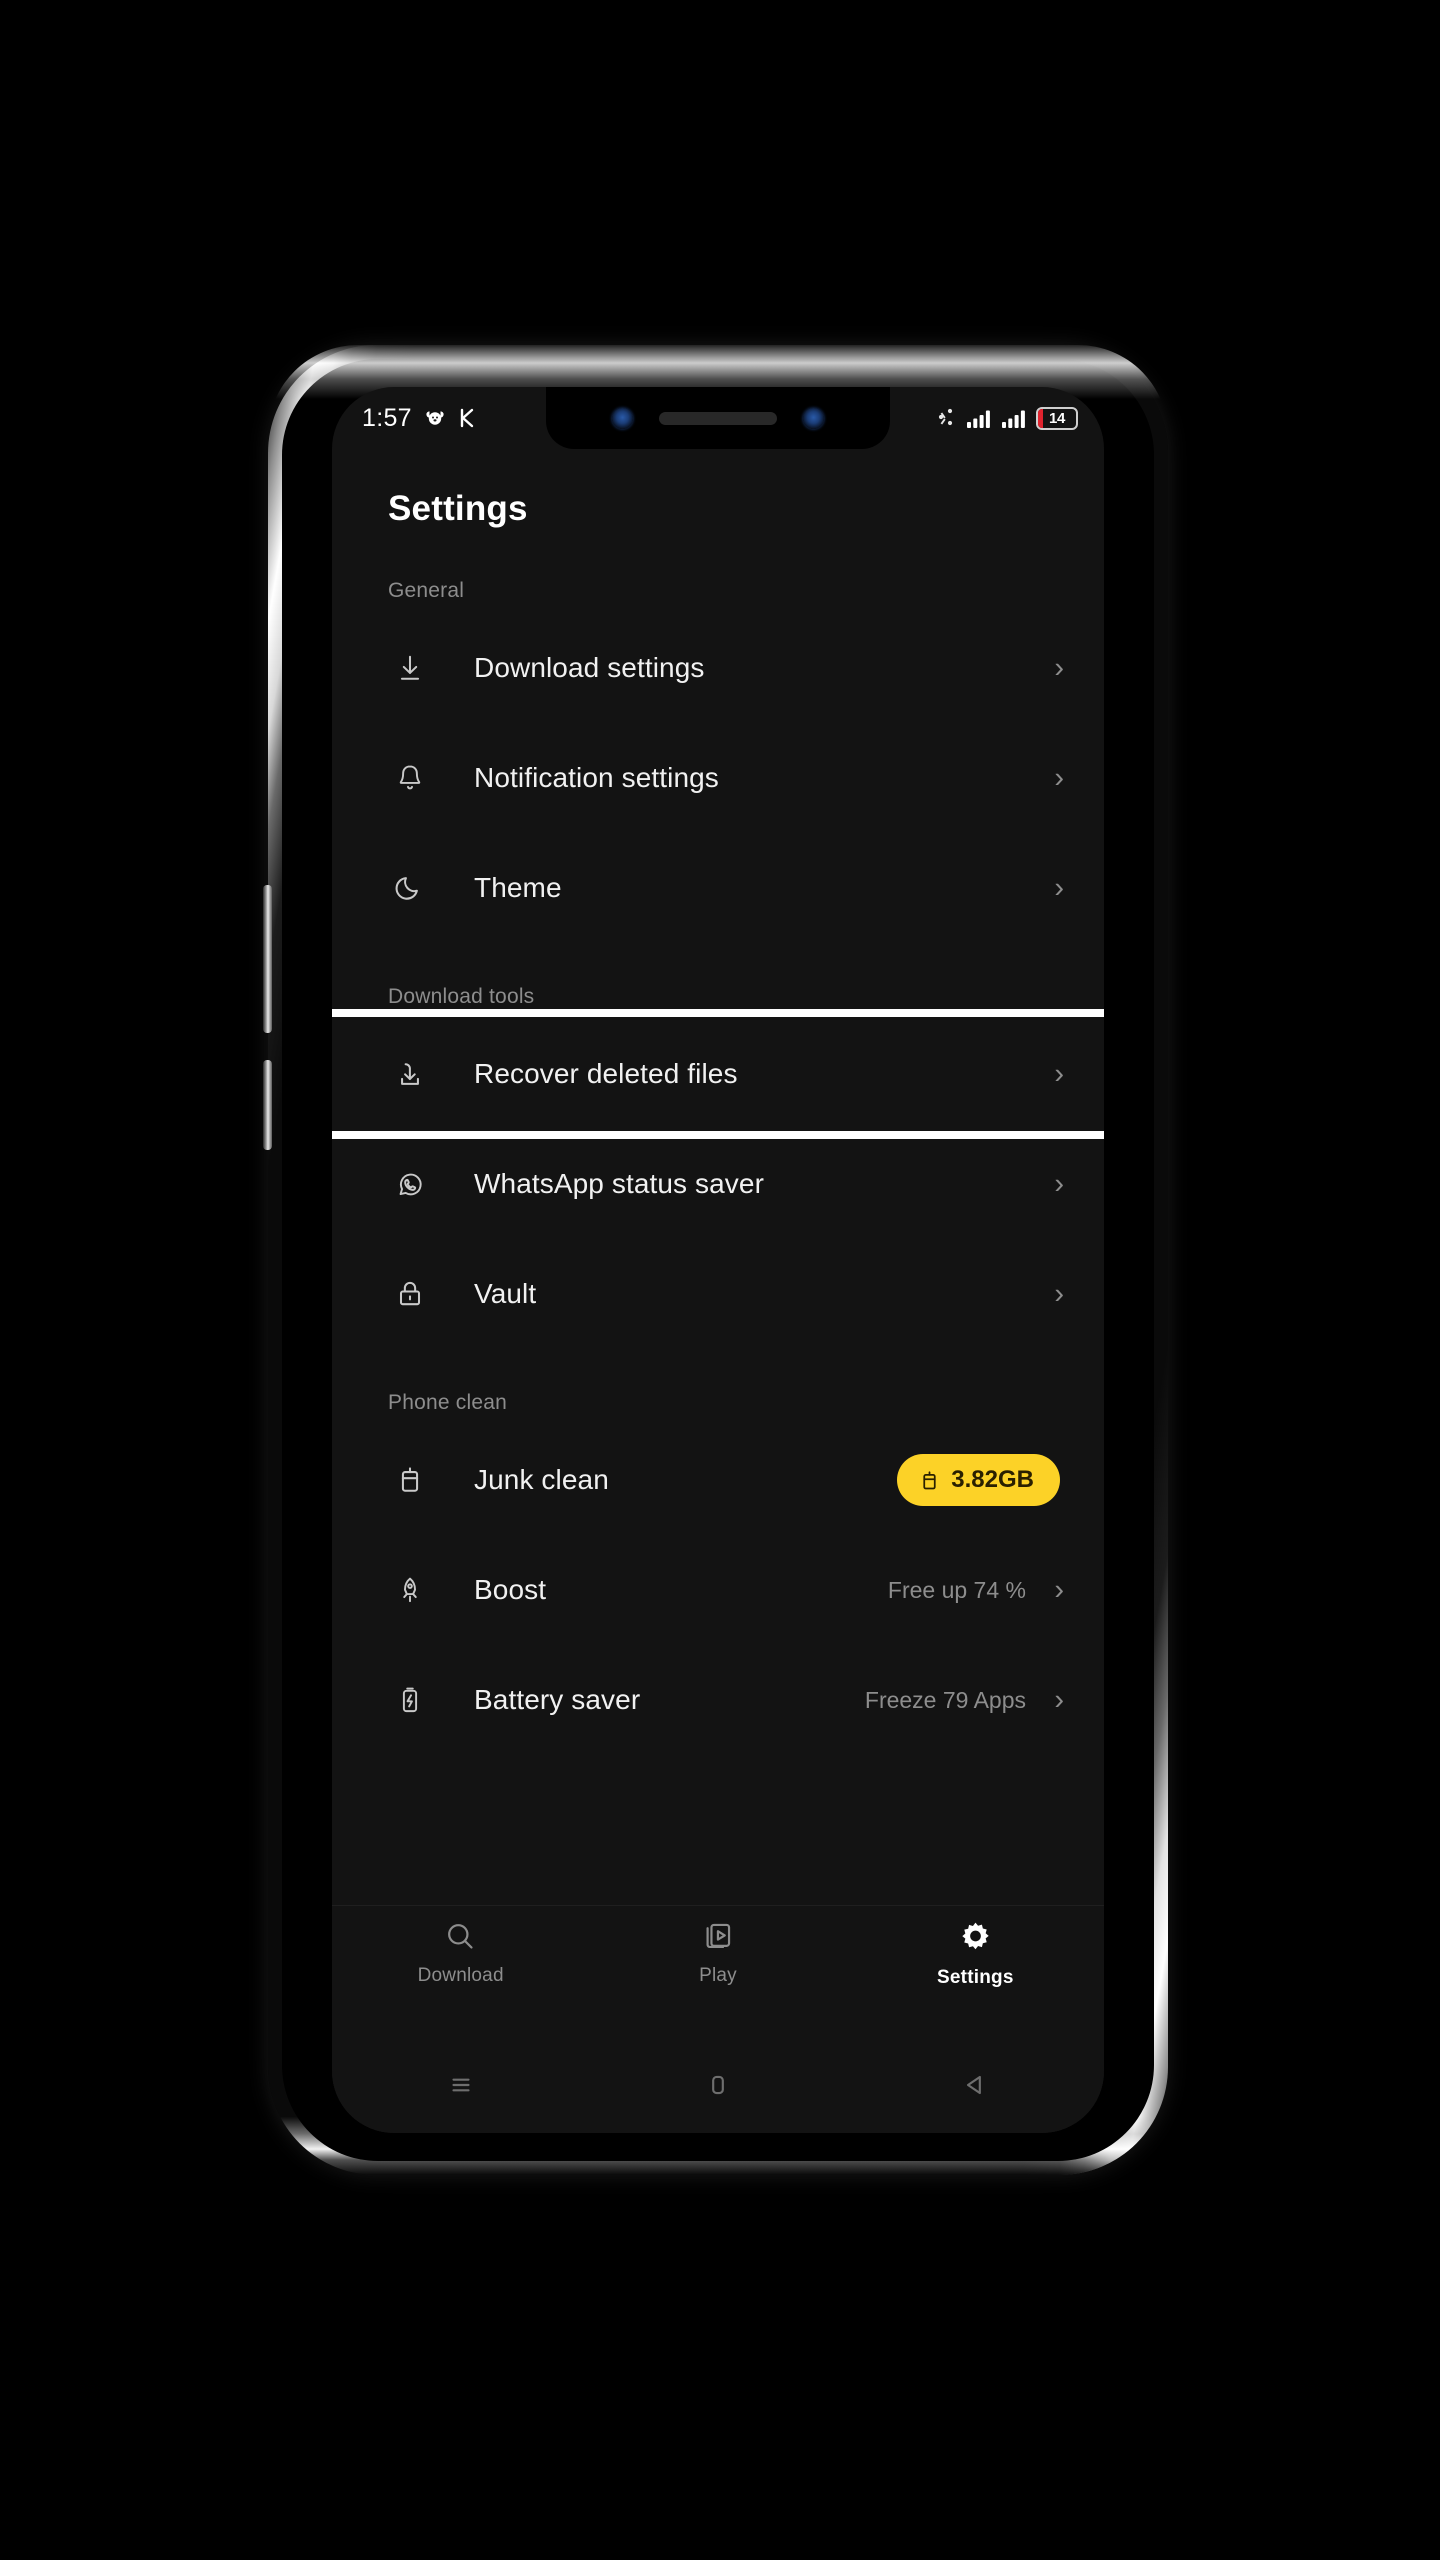 The image size is (1440, 2560). I want to click on volume-button, so click(267, 959).